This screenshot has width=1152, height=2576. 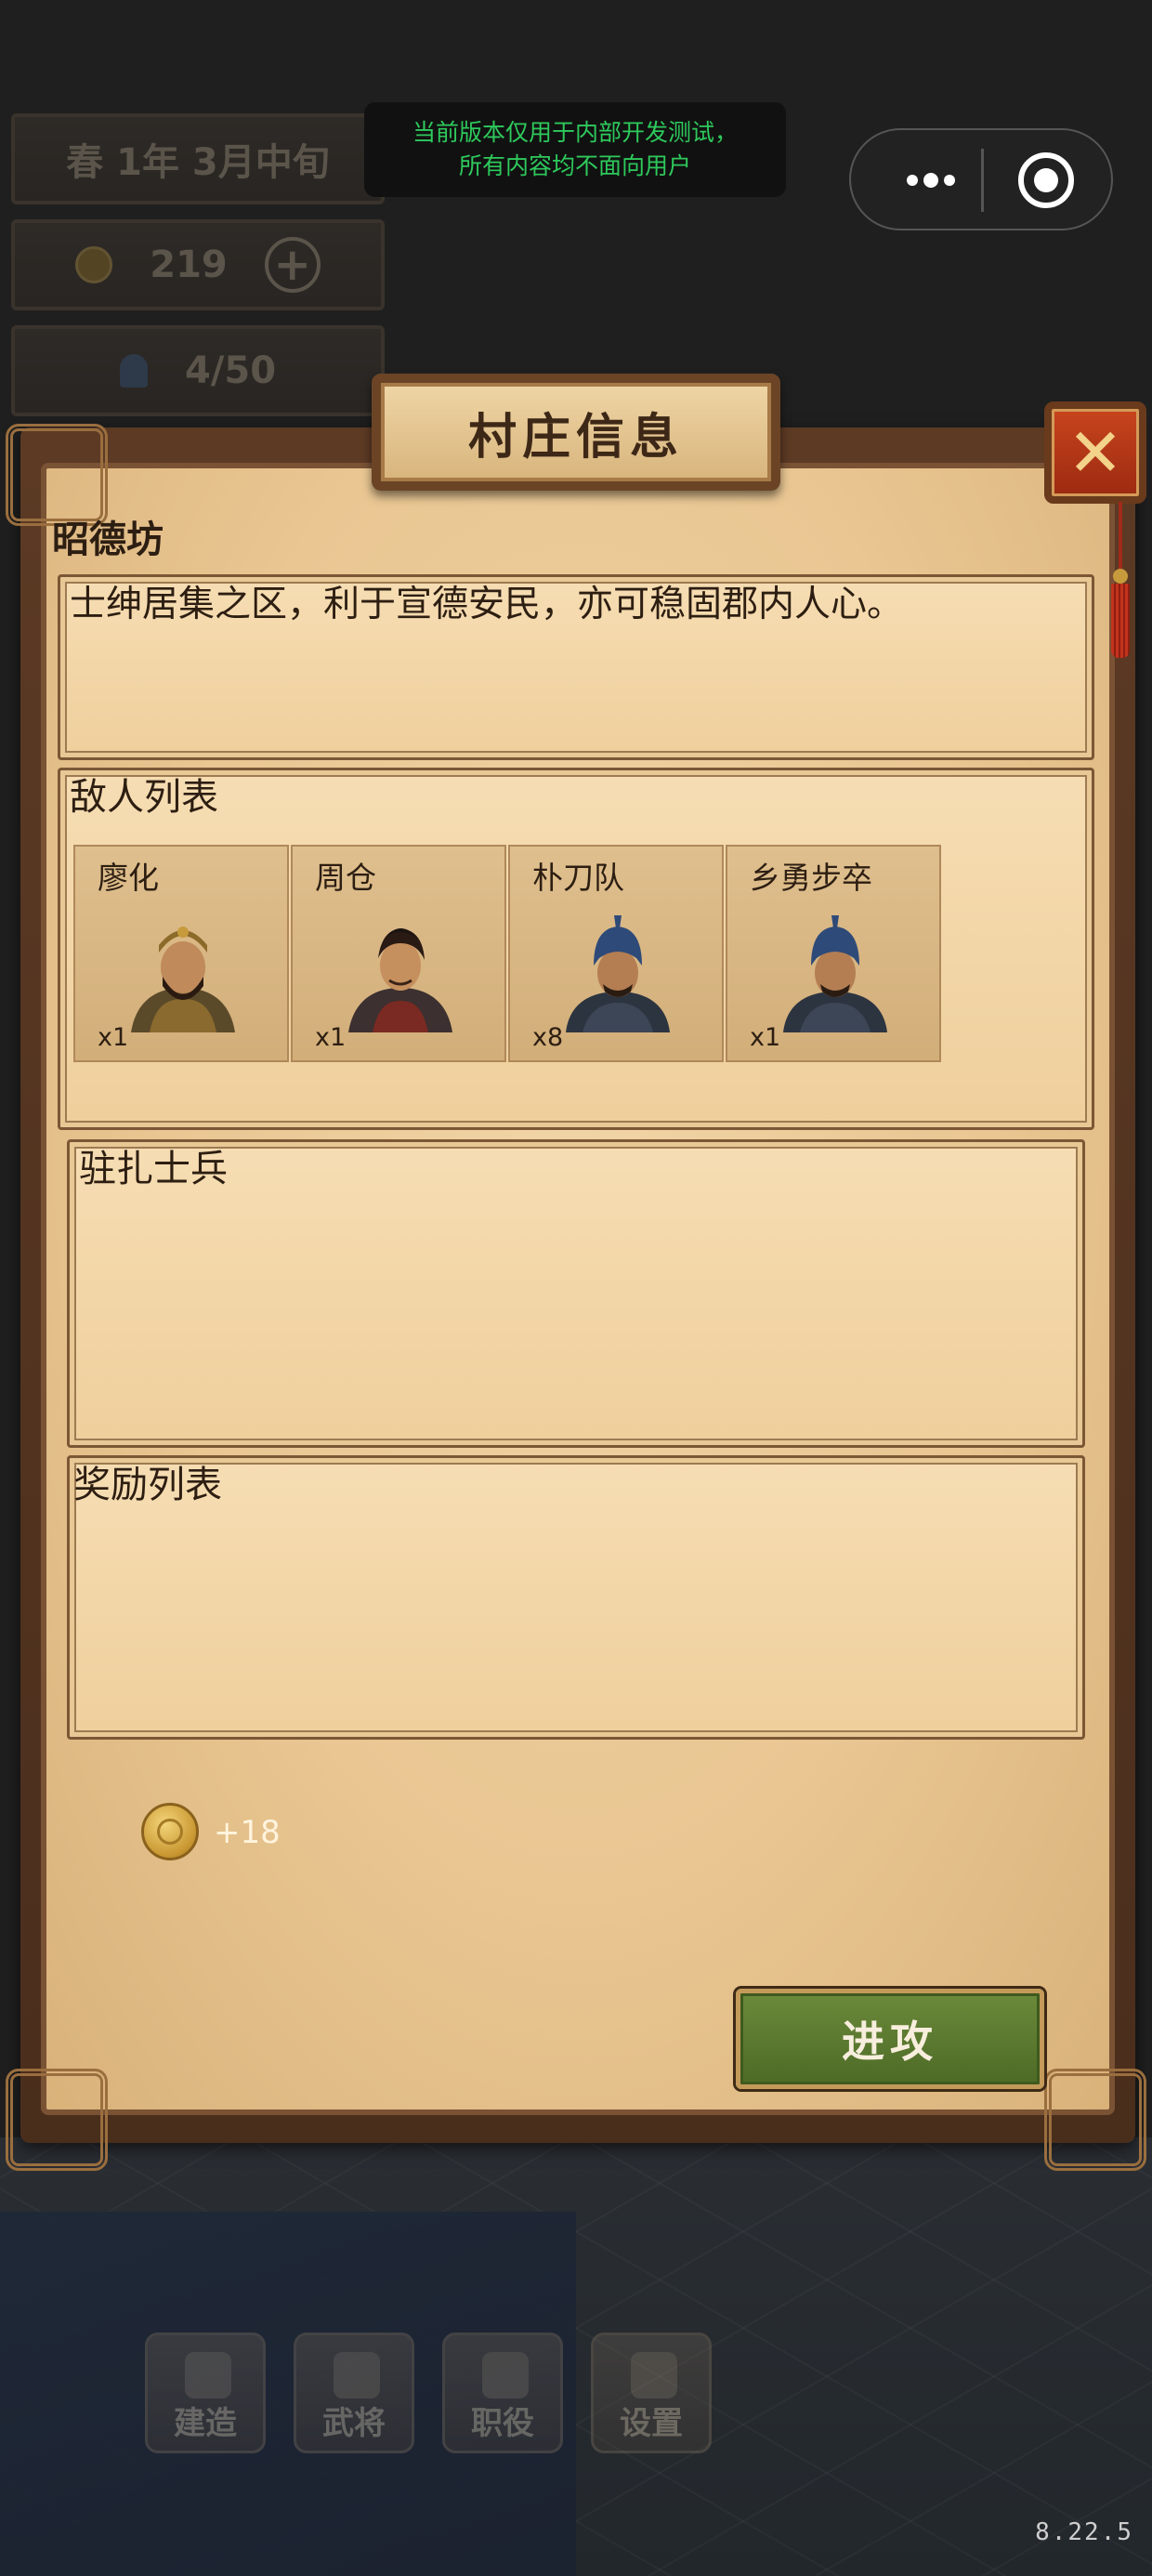 I want to click on nav-build-button: 建造, so click(x=205, y=2393).